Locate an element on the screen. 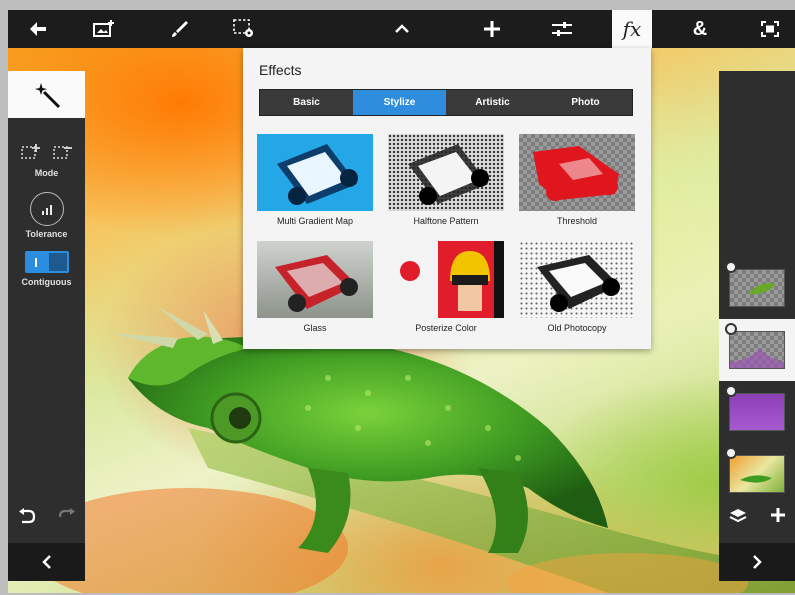  leaf-shape is located at coordinates (762, 289).